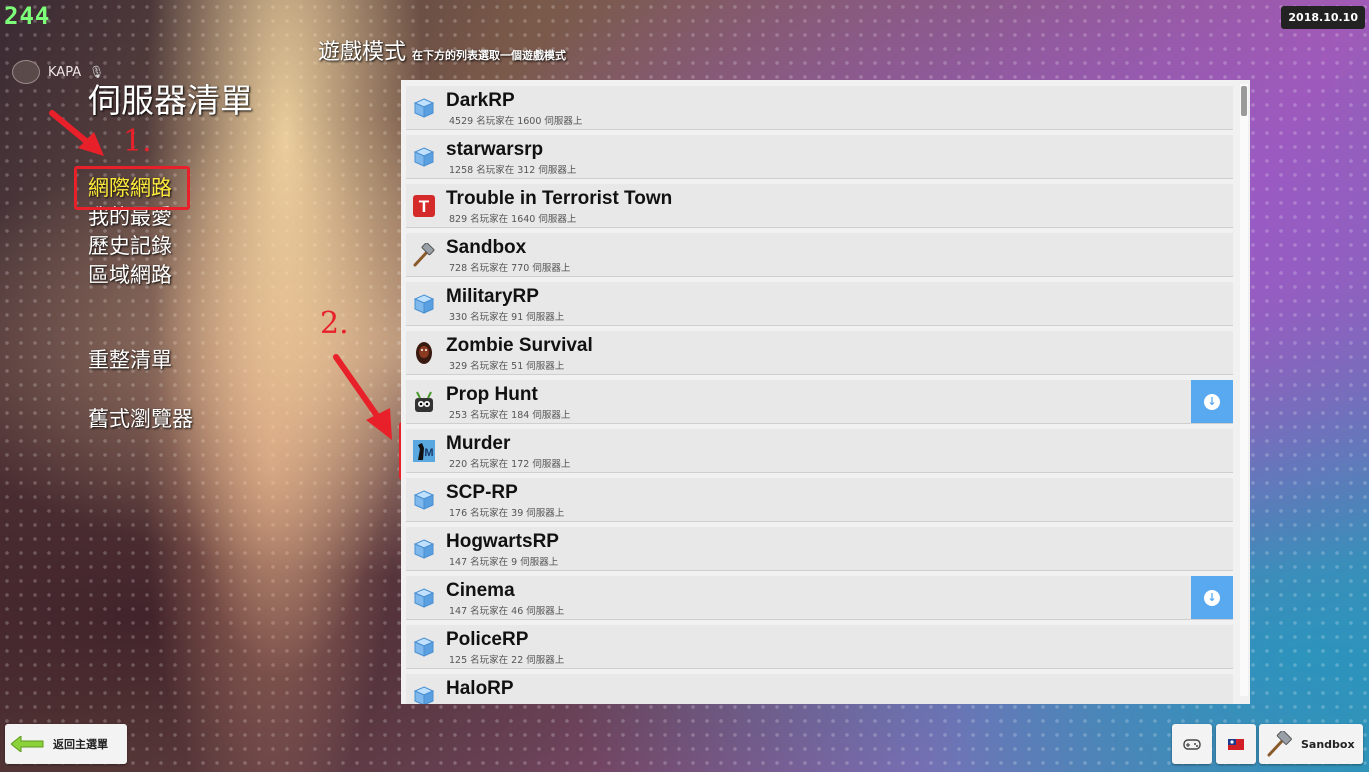 The height and width of the screenshot is (772, 1369). I want to click on gamemode-name: SCP-RP, so click(482, 492).